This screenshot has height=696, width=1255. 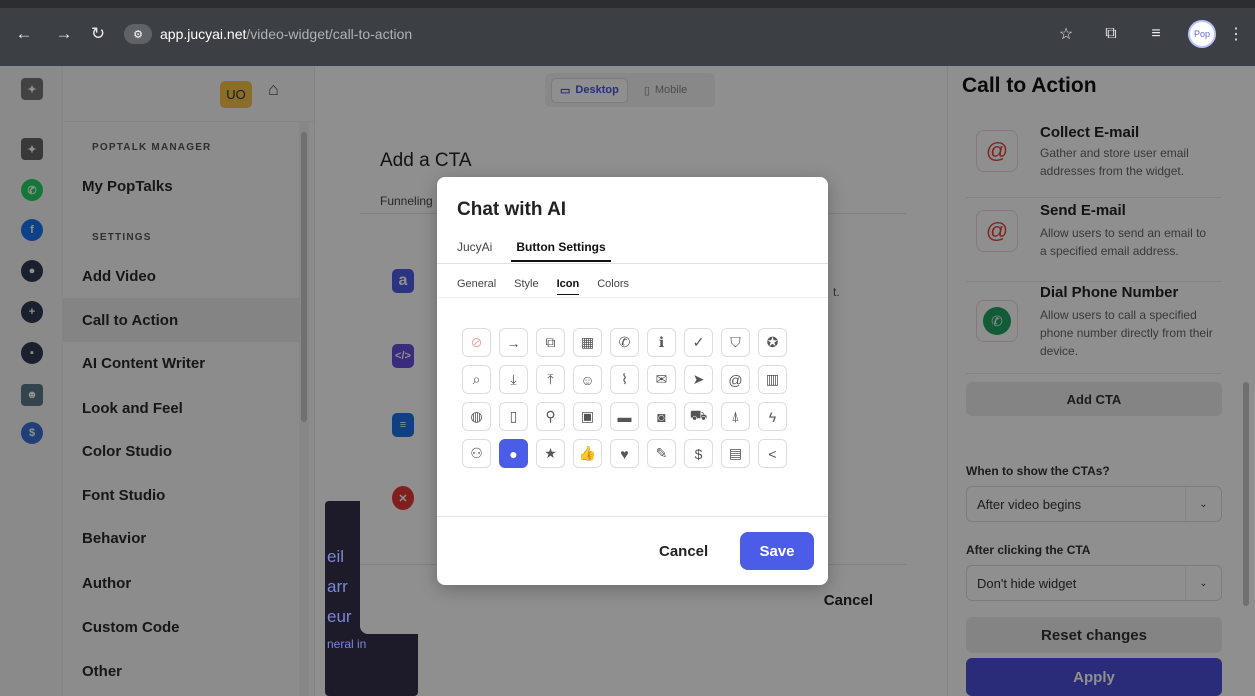 I want to click on extensions-icon: ⧉, so click(x=1111, y=34).